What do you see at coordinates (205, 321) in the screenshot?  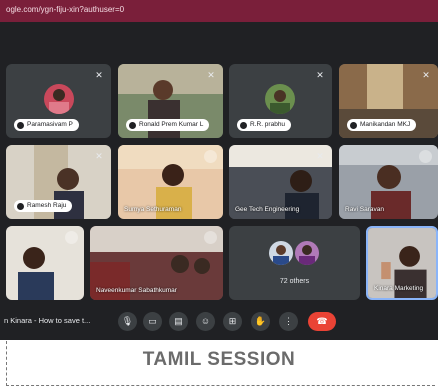 I see `emoji-icon: ☺` at bounding box center [205, 321].